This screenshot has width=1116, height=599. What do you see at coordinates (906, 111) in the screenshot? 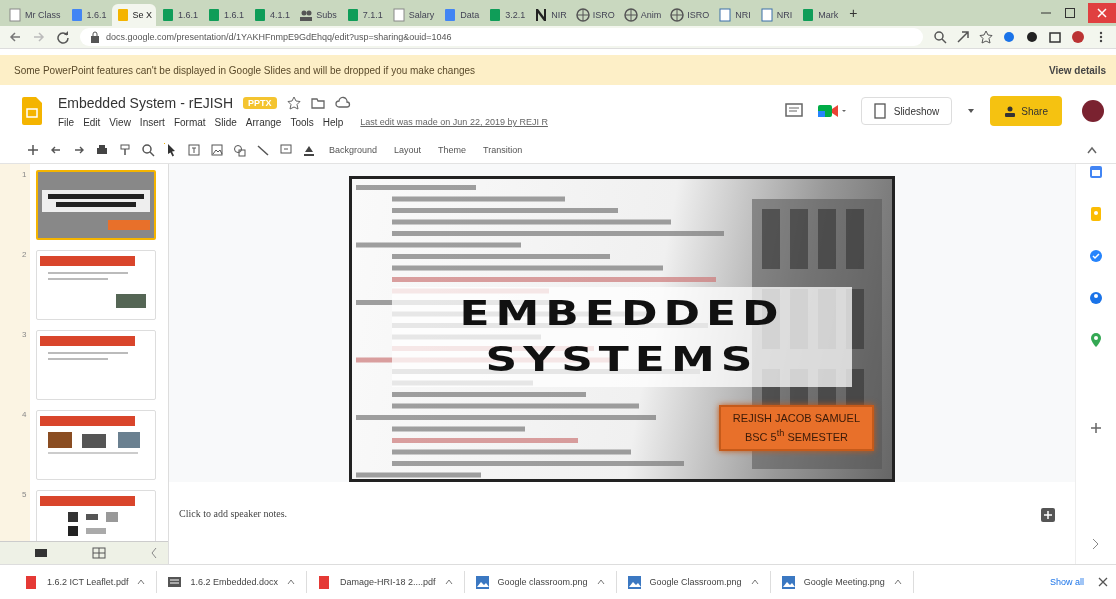
I see `slideshow-button: Slideshow` at bounding box center [906, 111].